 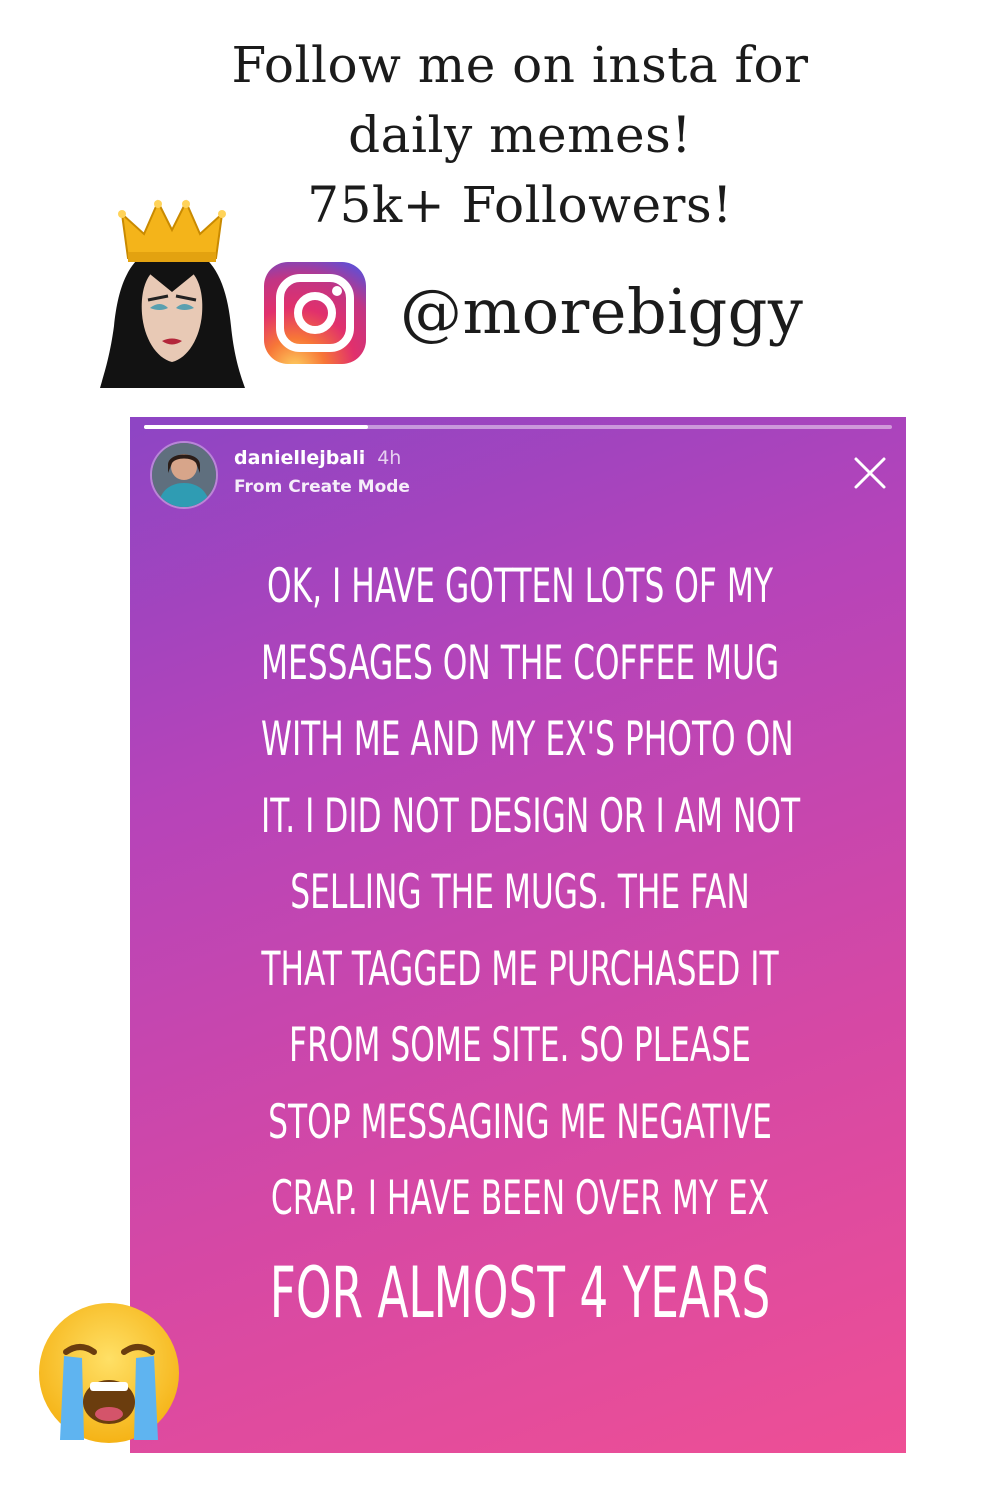 What do you see at coordinates (520, 1122) in the screenshot?
I see `story-text-line: STOP MESSAGING ME NEGATIVE` at bounding box center [520, 1122].